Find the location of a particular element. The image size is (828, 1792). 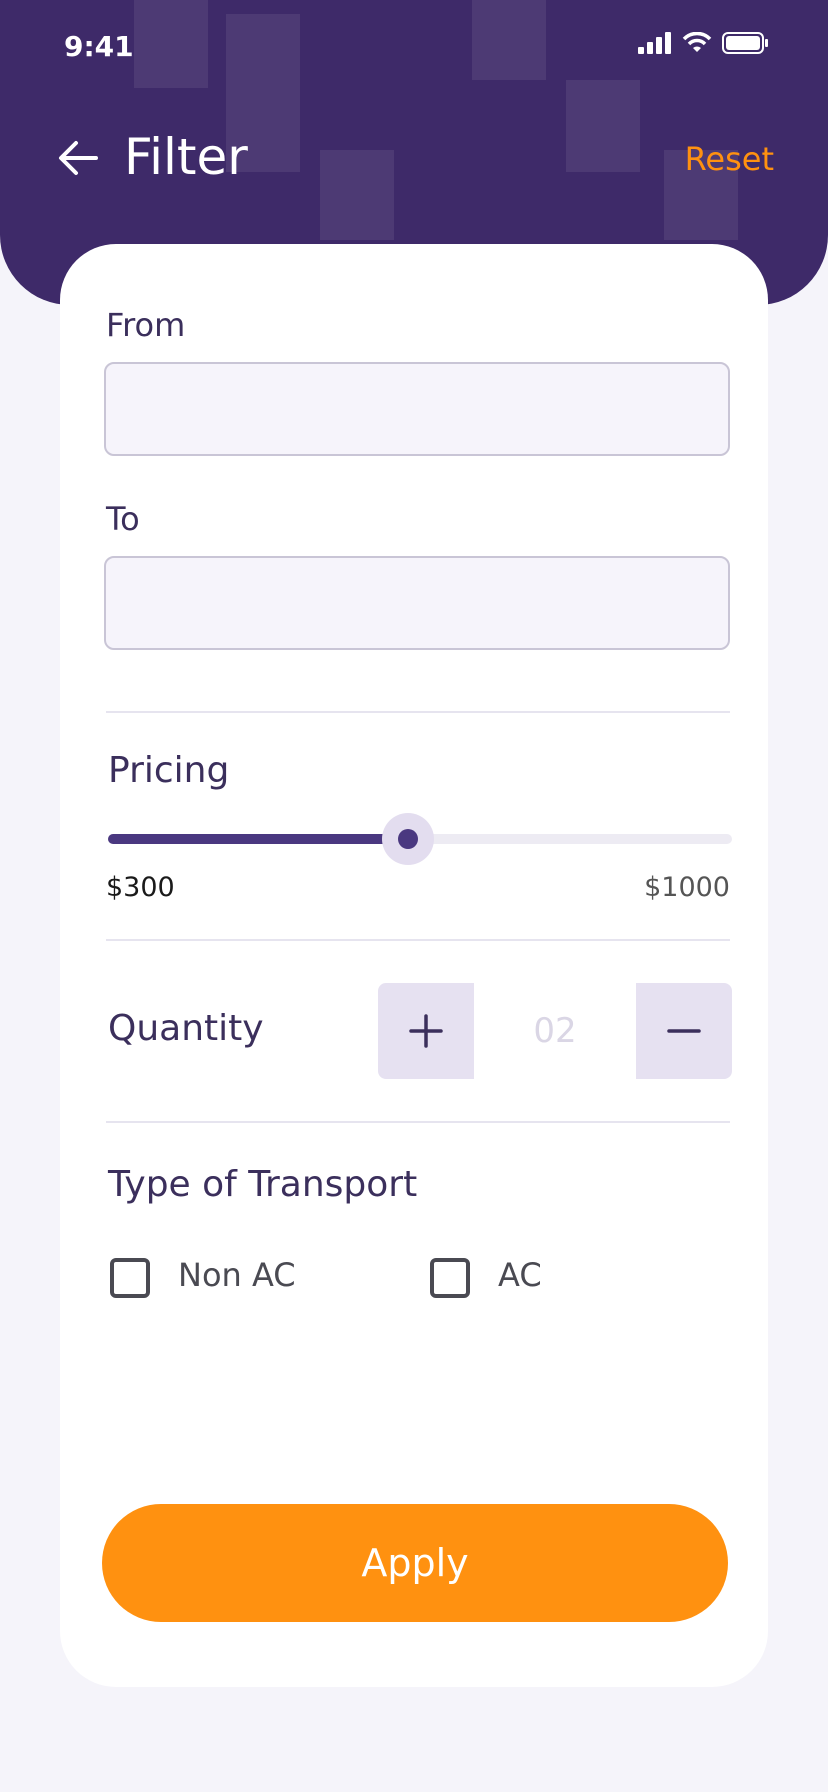

quantity-decrement-button is located at coordinates (684, 1031).